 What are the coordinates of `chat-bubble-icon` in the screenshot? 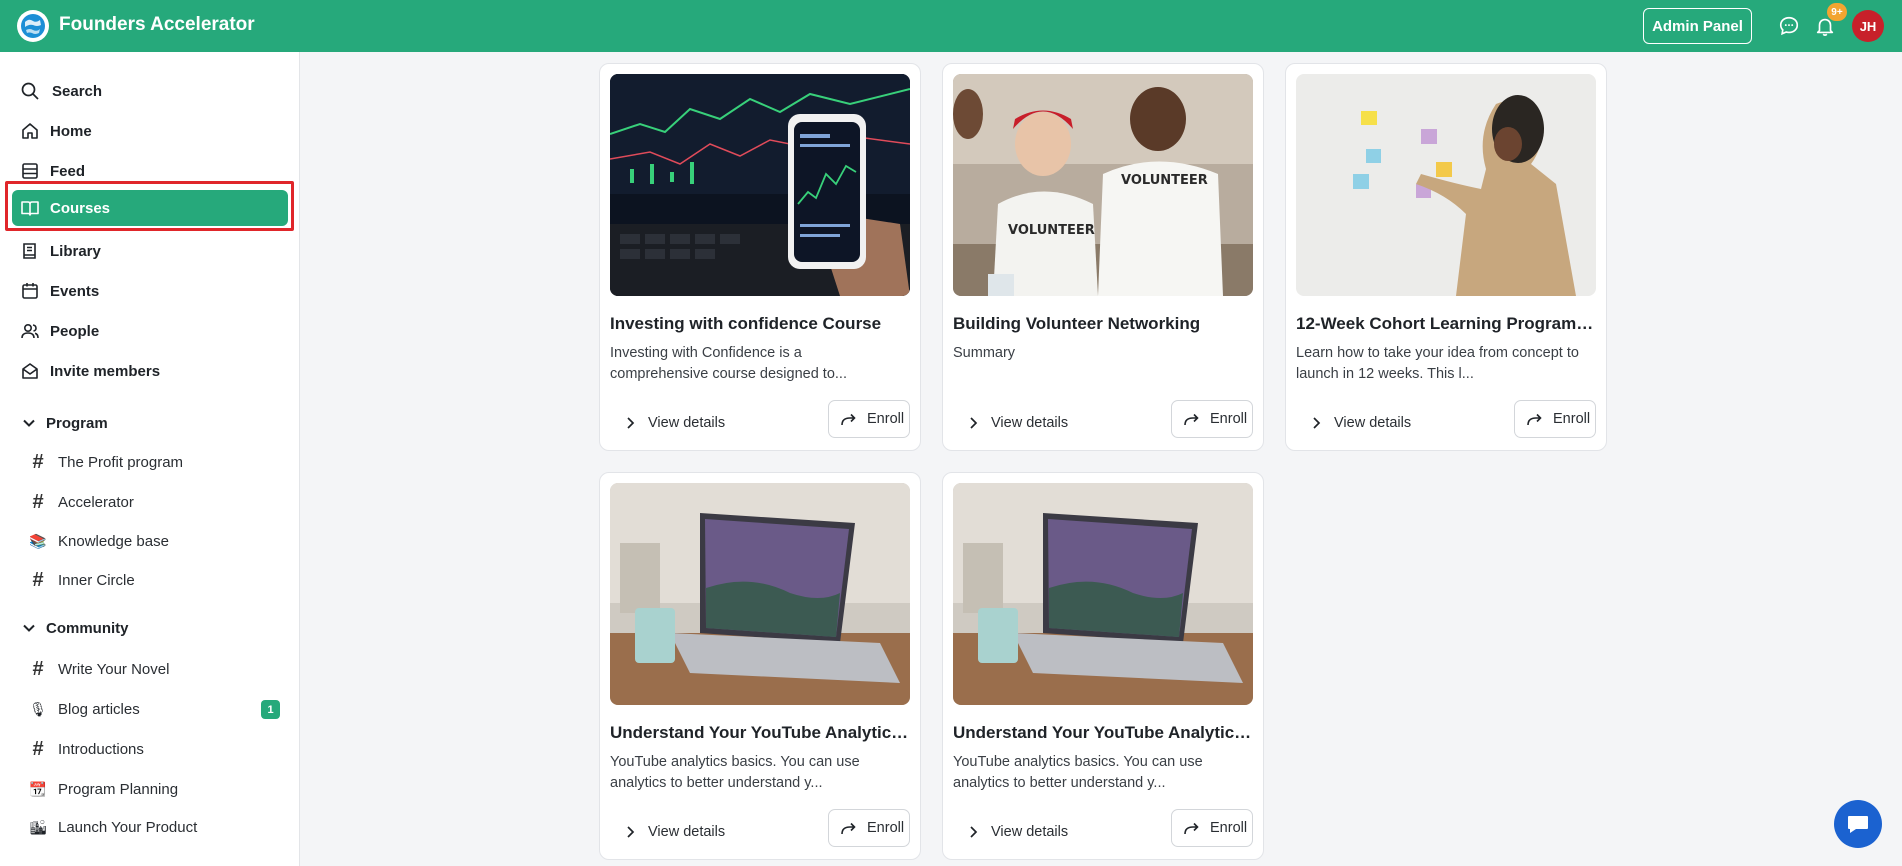 It's located at (1789, 26).